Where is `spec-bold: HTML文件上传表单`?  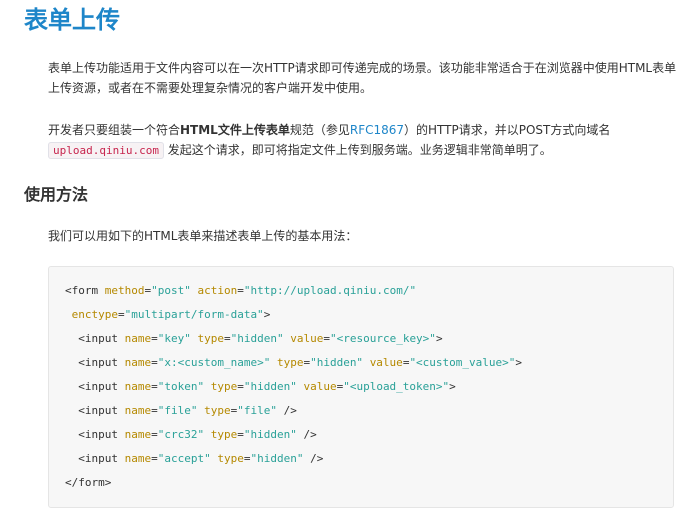
spec-bold: HTML文件上传表单 is located at coordinates (235, 130).